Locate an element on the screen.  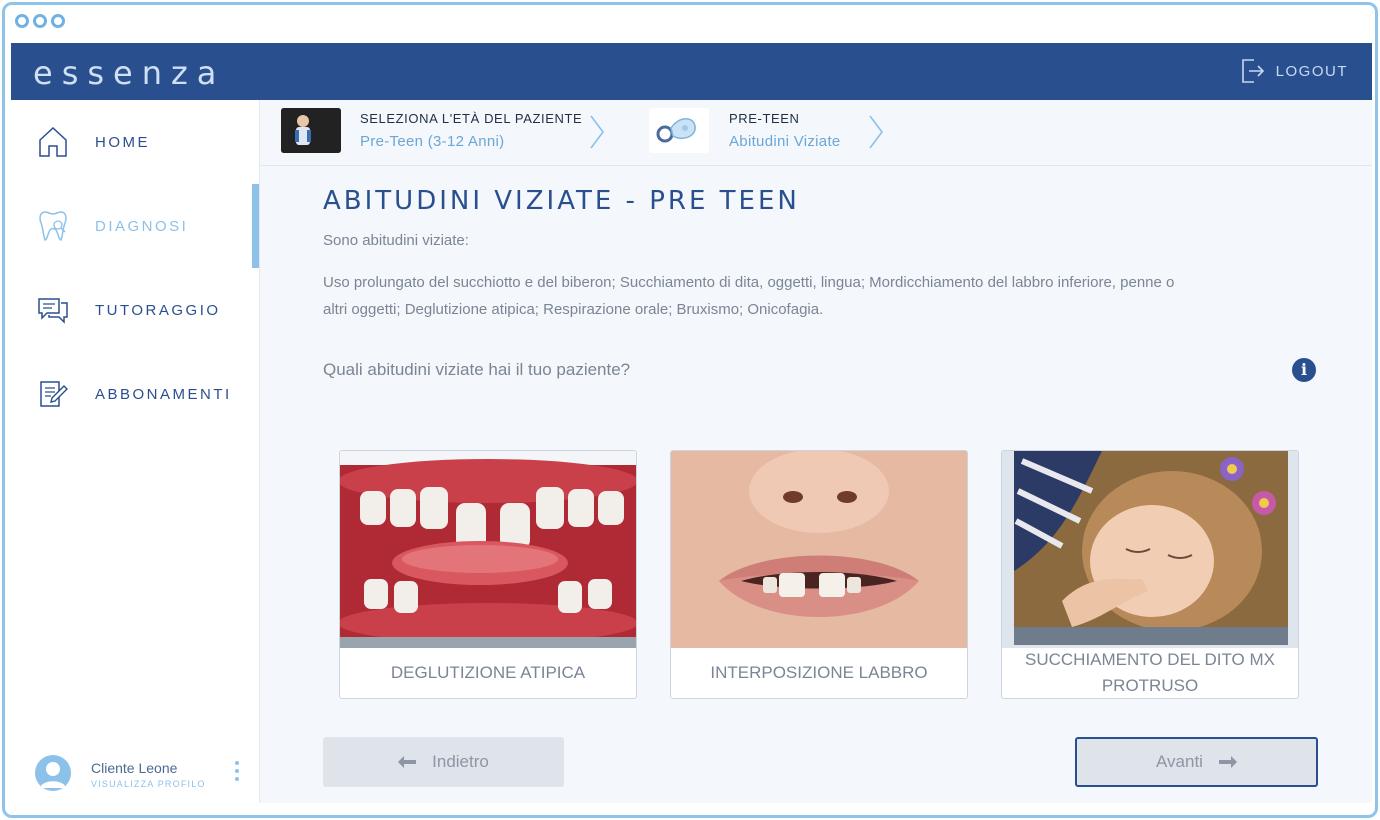
tooth-icon is located at coordinates (53, 226).